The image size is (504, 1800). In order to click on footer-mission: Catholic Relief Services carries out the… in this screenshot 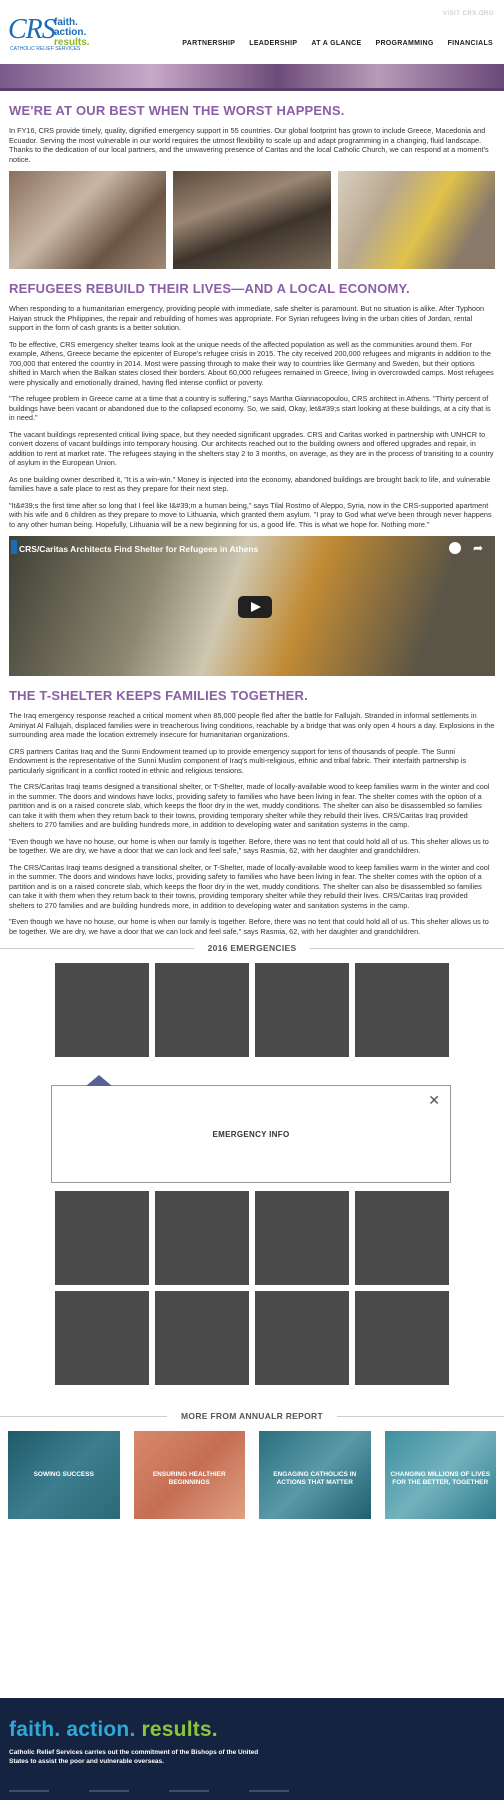, I will do `click(134, 1757)`.